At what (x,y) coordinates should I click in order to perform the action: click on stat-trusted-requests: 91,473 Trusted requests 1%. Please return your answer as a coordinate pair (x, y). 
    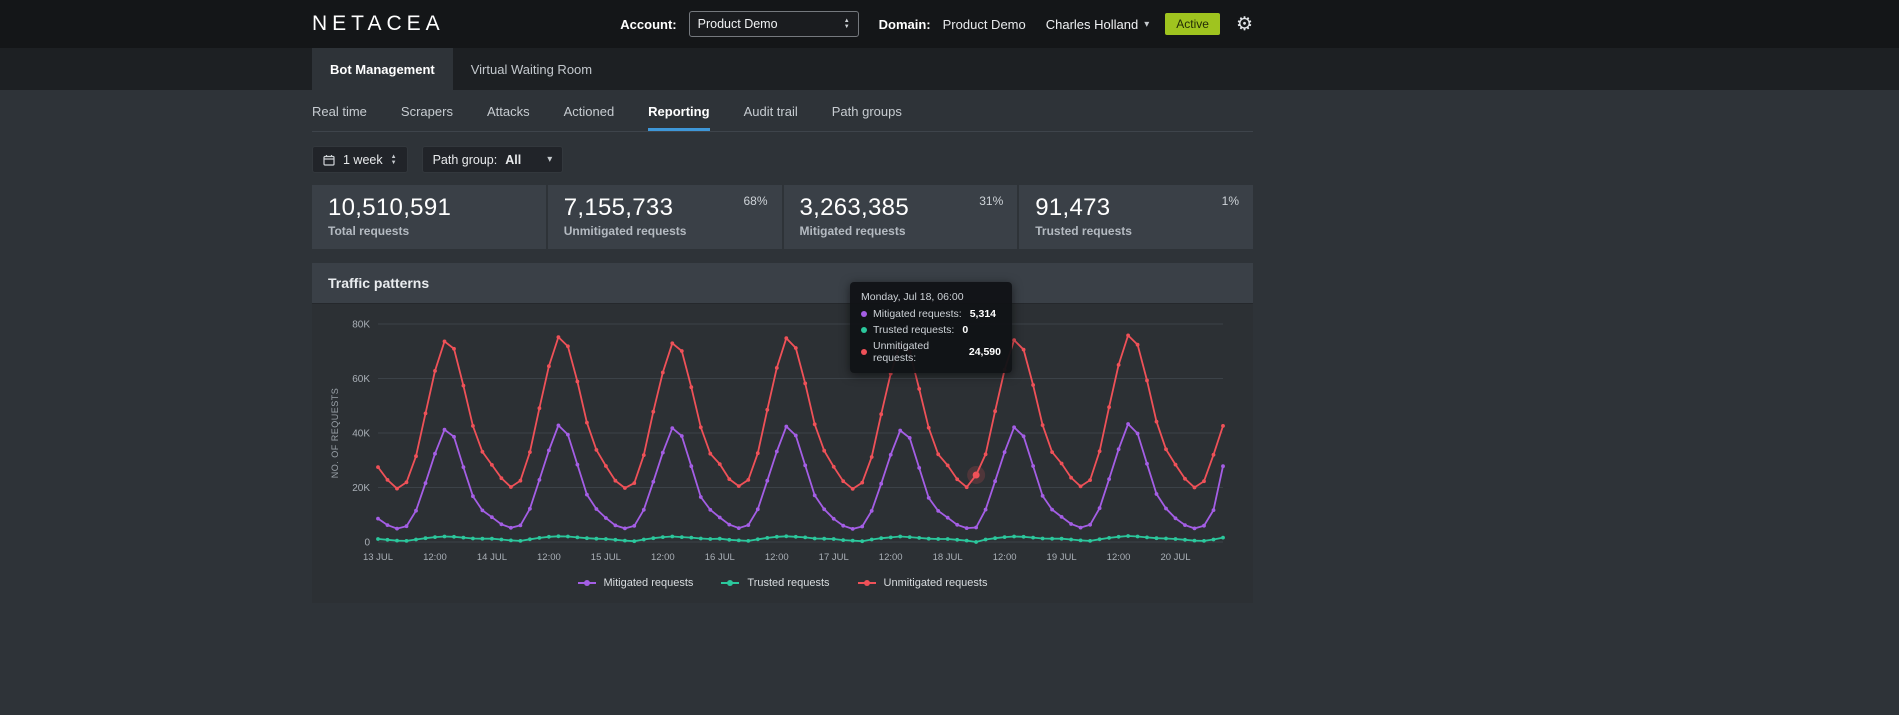
    Looking at the image, I should click on (1136, 217).